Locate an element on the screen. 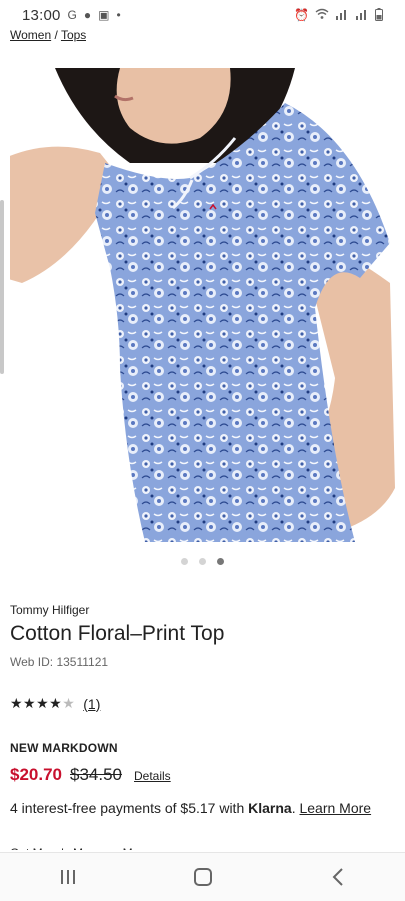 This screenshot has width=405, height=901. product-brand: Tommy Hilfiger is located at coordinates (49, 610).